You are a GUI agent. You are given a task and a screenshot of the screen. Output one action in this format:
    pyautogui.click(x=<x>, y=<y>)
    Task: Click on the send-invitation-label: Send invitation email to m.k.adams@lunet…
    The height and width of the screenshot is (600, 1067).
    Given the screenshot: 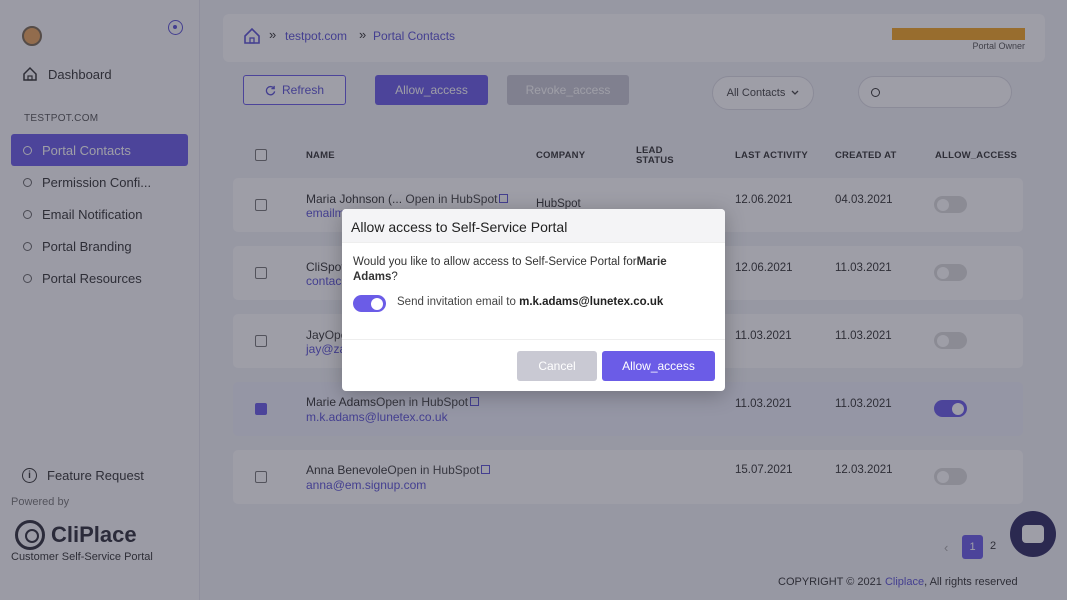 What is the action you would take?
    pyautogui.click(x=530, y=302)
    